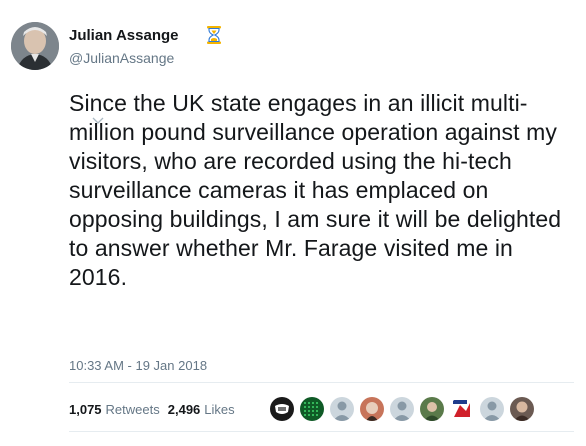  Describe the element at coordinates (214, 35) in the screenshot. I see `hourglass-icon` at that location.